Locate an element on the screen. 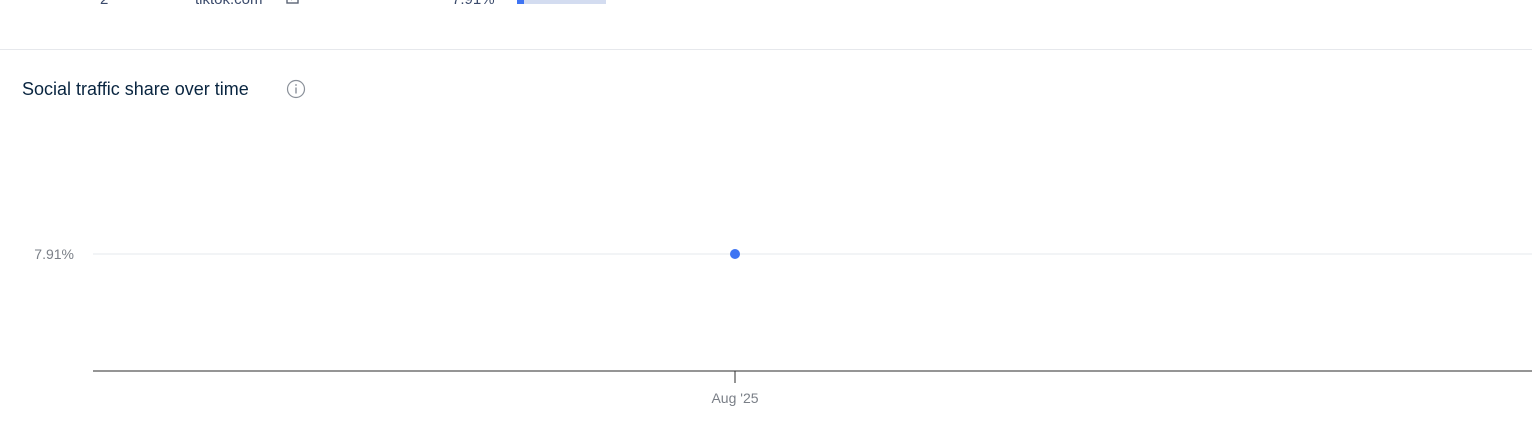  x-tick-label: Aug '25 is located at coordinates (734, 398).